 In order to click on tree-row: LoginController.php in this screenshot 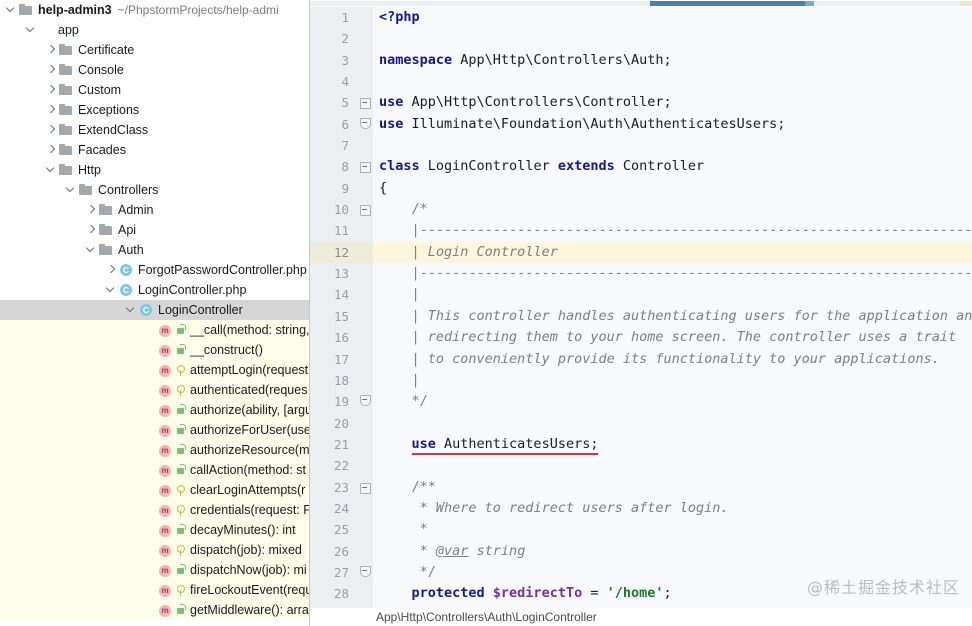, I will do `click(154, 290)`.